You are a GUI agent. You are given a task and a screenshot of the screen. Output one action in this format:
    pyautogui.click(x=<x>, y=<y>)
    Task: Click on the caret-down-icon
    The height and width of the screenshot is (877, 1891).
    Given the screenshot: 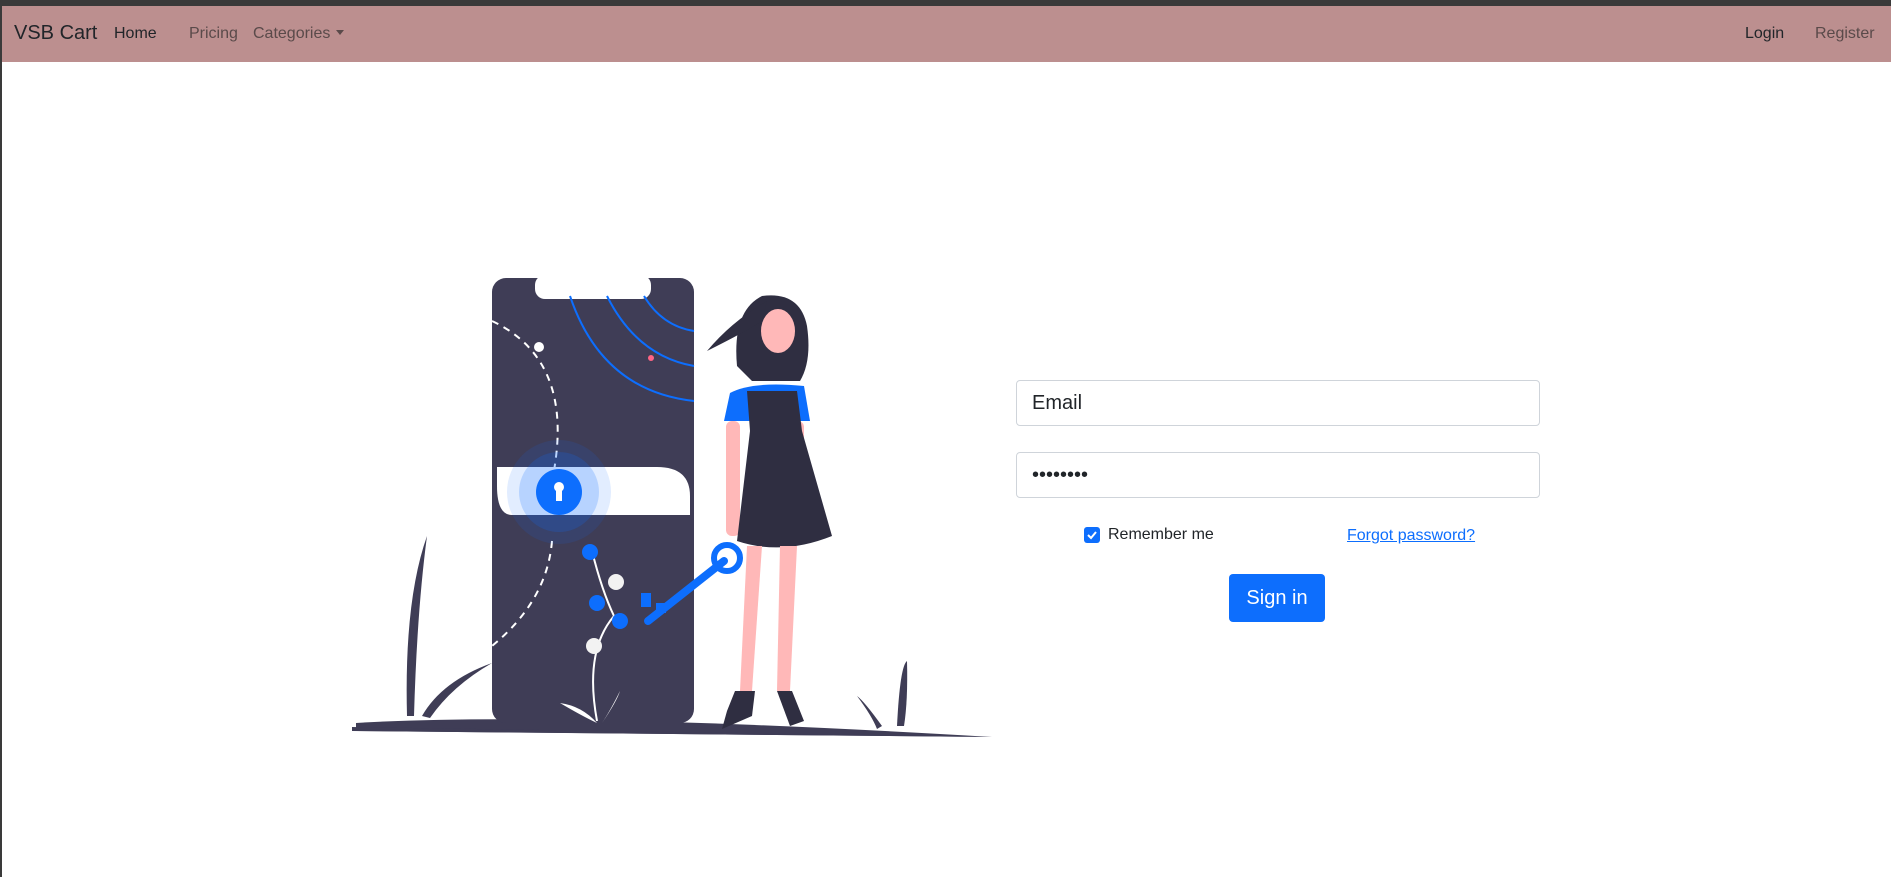 What is the action you would take?
    pyautogui.click(x=340, y=32)
    